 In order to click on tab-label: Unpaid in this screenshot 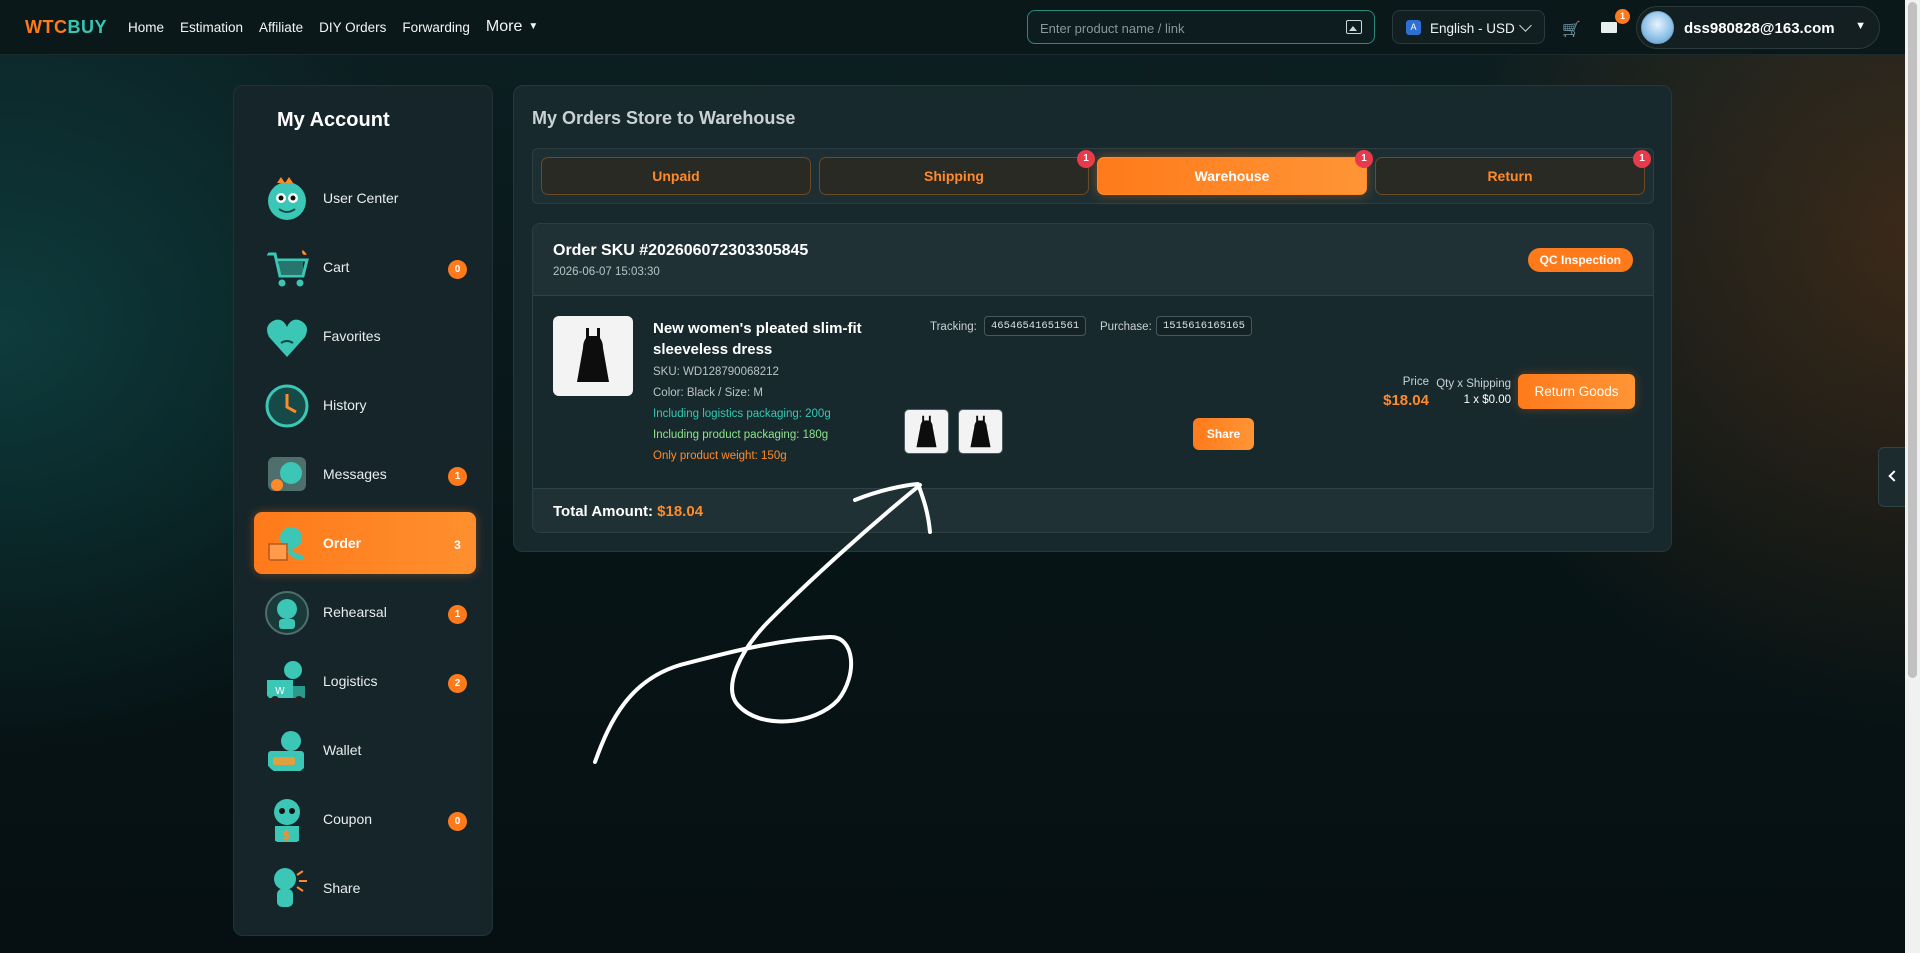, I will do `click(676, 176)`.